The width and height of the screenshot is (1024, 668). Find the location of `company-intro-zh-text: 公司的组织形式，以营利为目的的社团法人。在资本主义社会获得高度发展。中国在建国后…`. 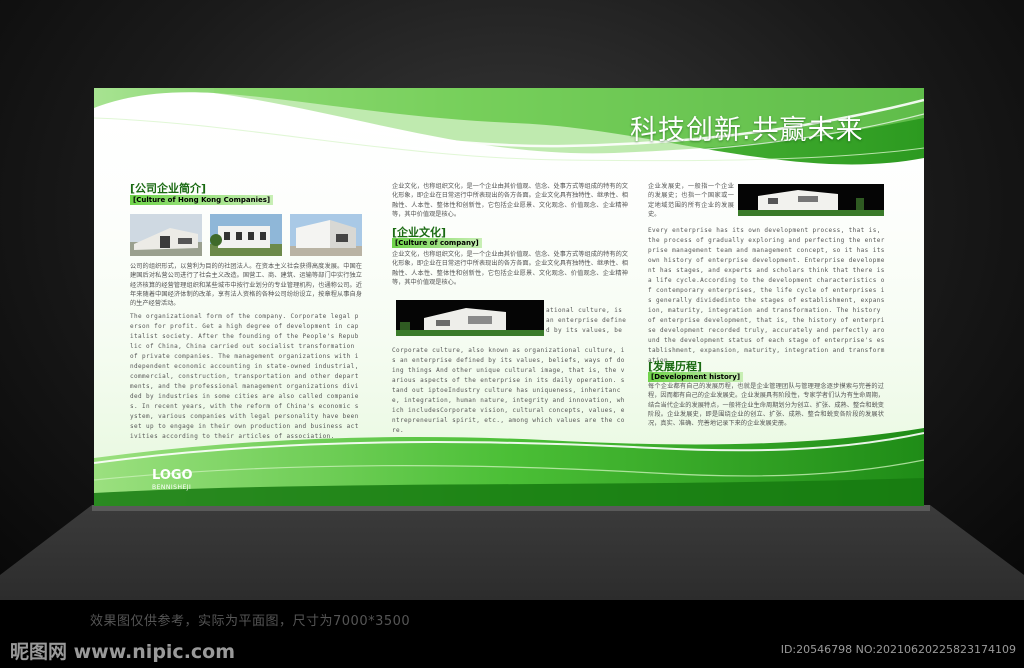

company-intro-zh-text: 公司的组织形式，以营利为目的的社团法人。在资本主义社会获得高度发展。中国在建国后… is located at coordinates (246, 285).